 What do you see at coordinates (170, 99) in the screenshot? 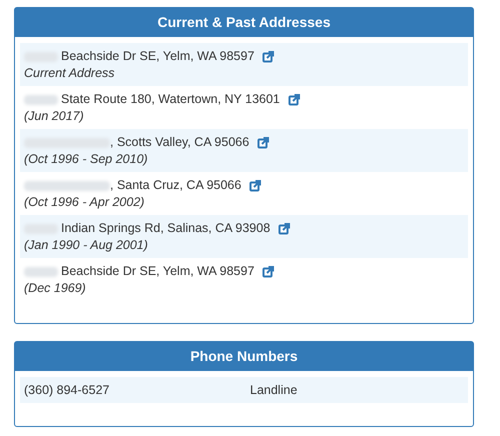
I see `address-text: State Route 180, Watertown, NY 13601` at bounding box center [170, 99].